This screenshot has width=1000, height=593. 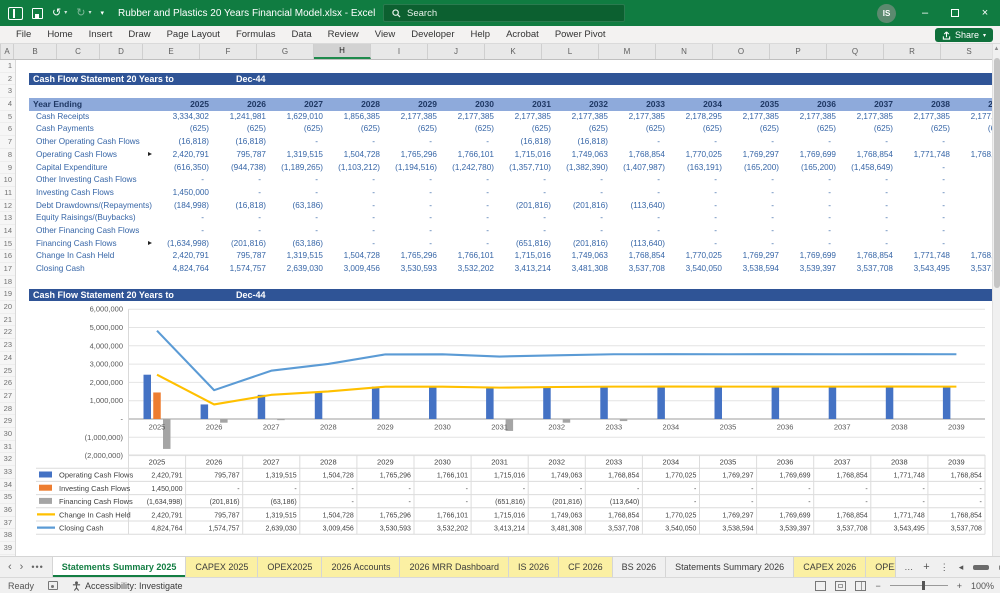 What do you see at coordinates (243, 155) in the screenshot?
I see `cell: 795,787` at bounding box center [243, 155].